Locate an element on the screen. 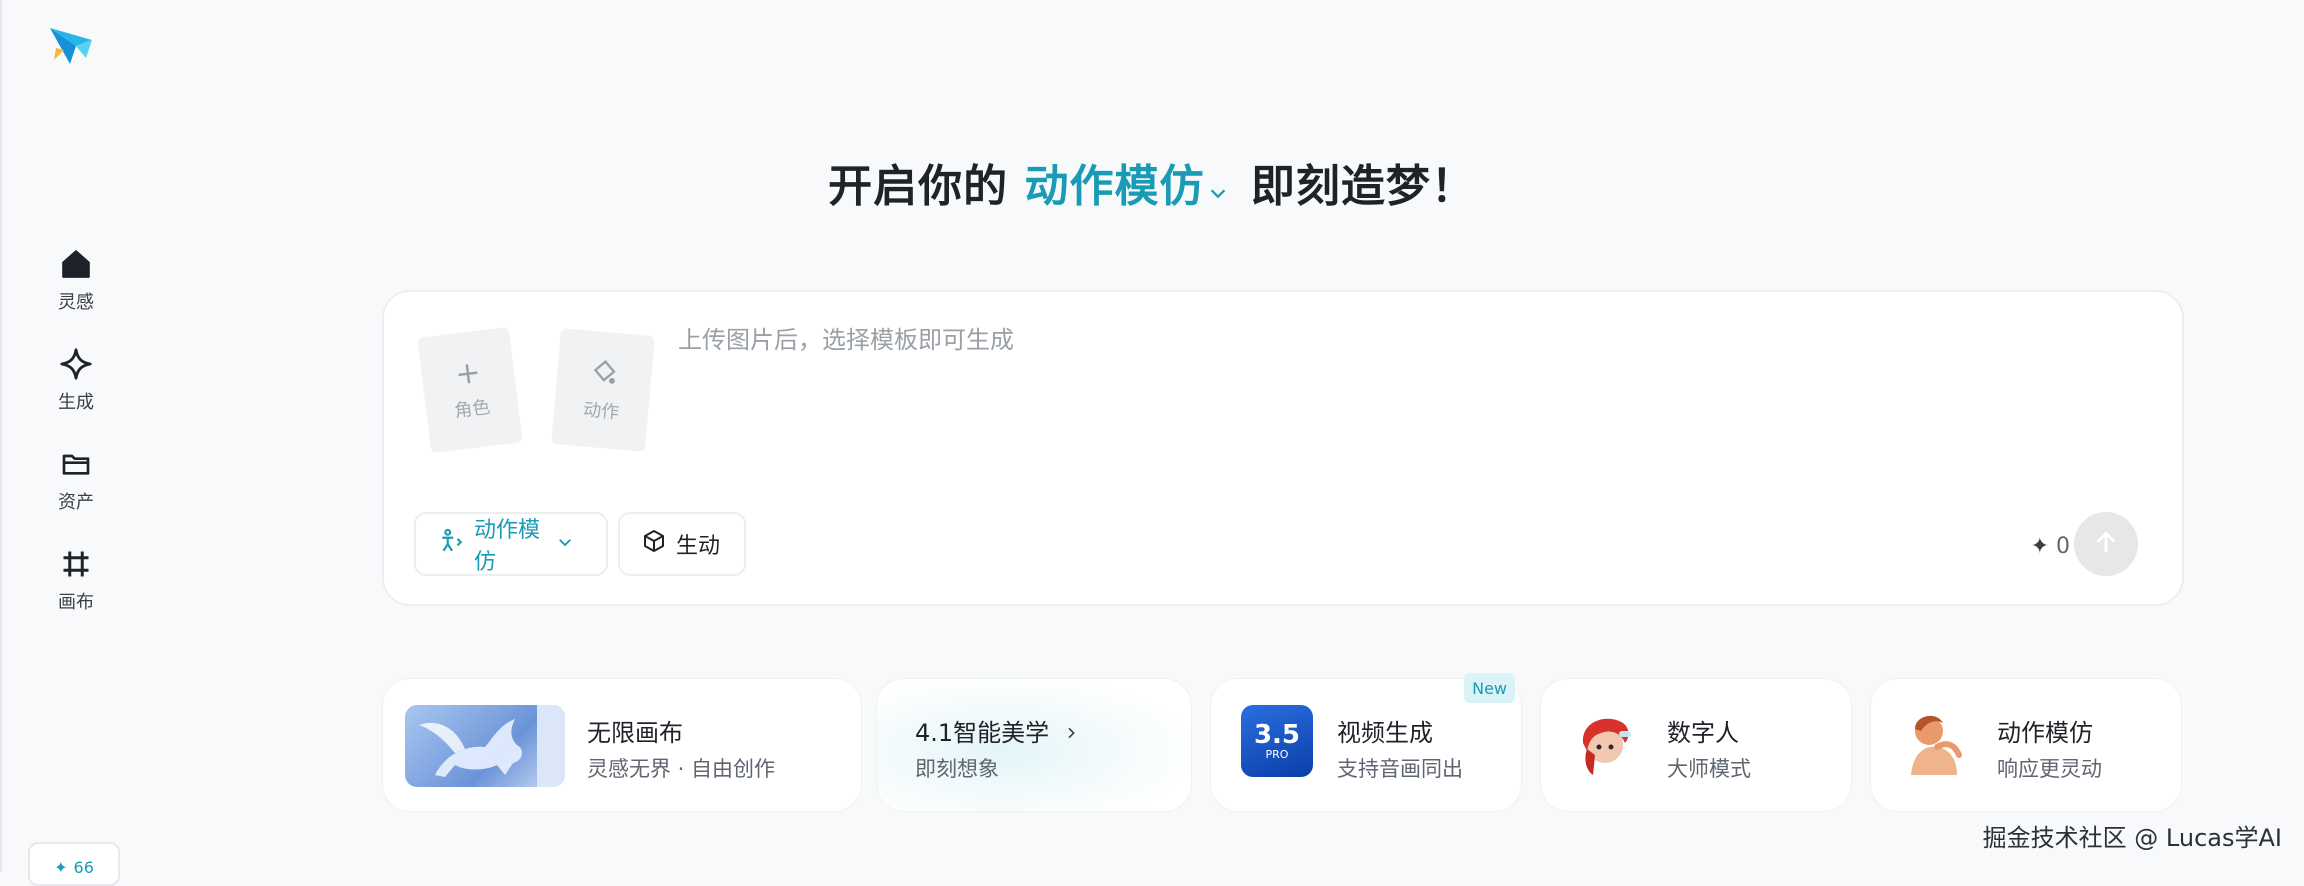 The height and width of the screenshot is (886, 2304). sidebar-item-inspiration: 灵感 is located at coordinates (76, 280).